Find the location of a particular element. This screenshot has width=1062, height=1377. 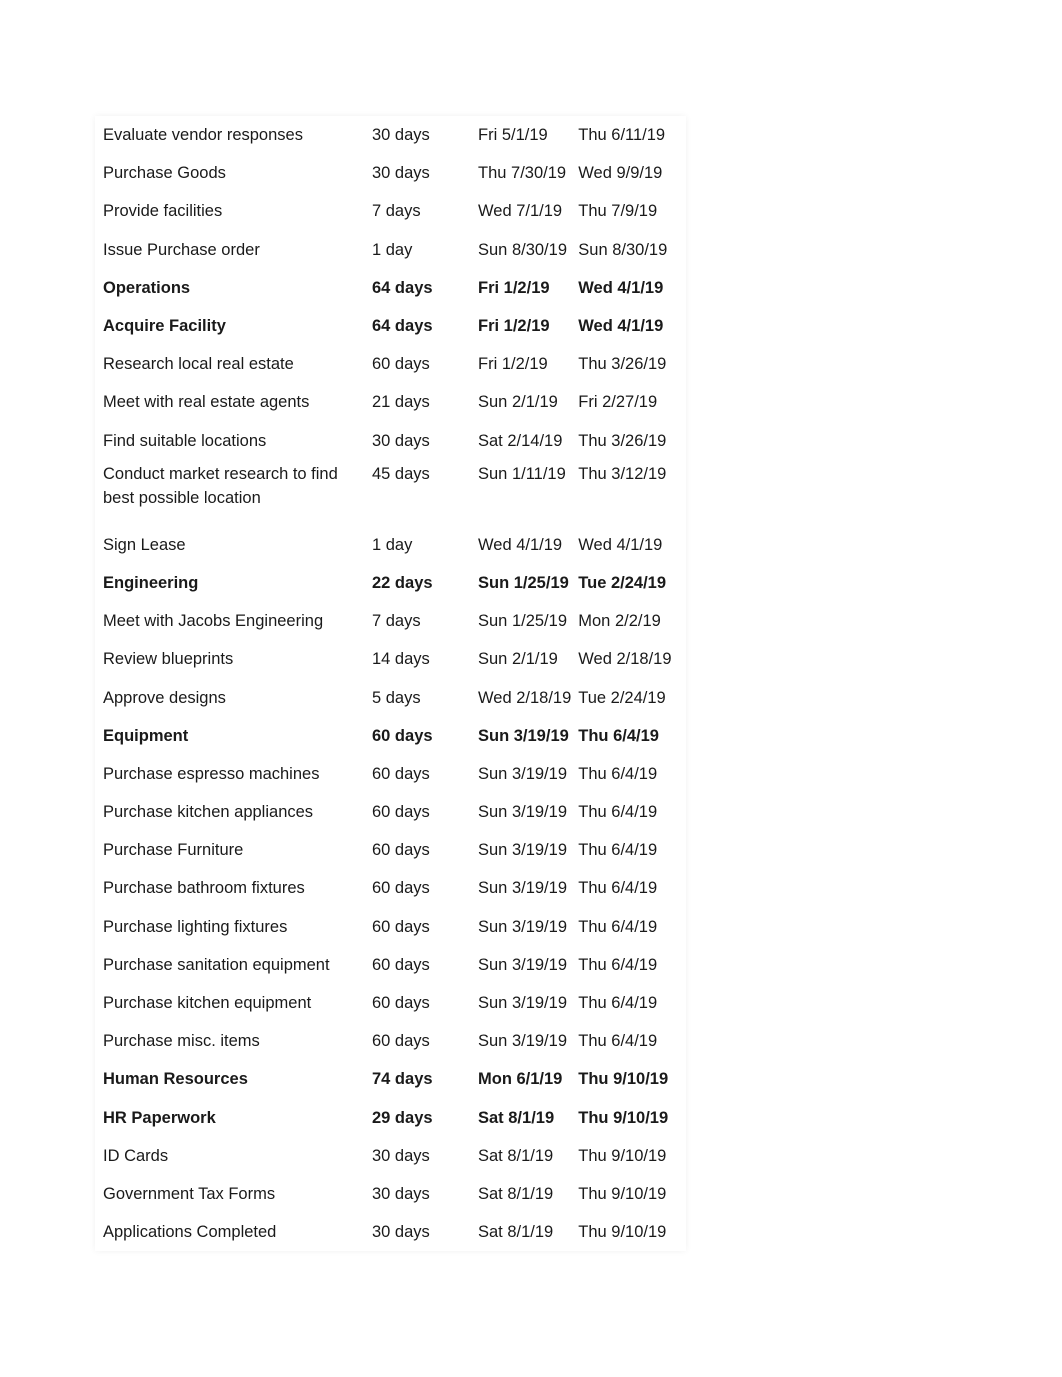

task-name: Meet with Jacobs Engineering is located at coordinates (213, 621).